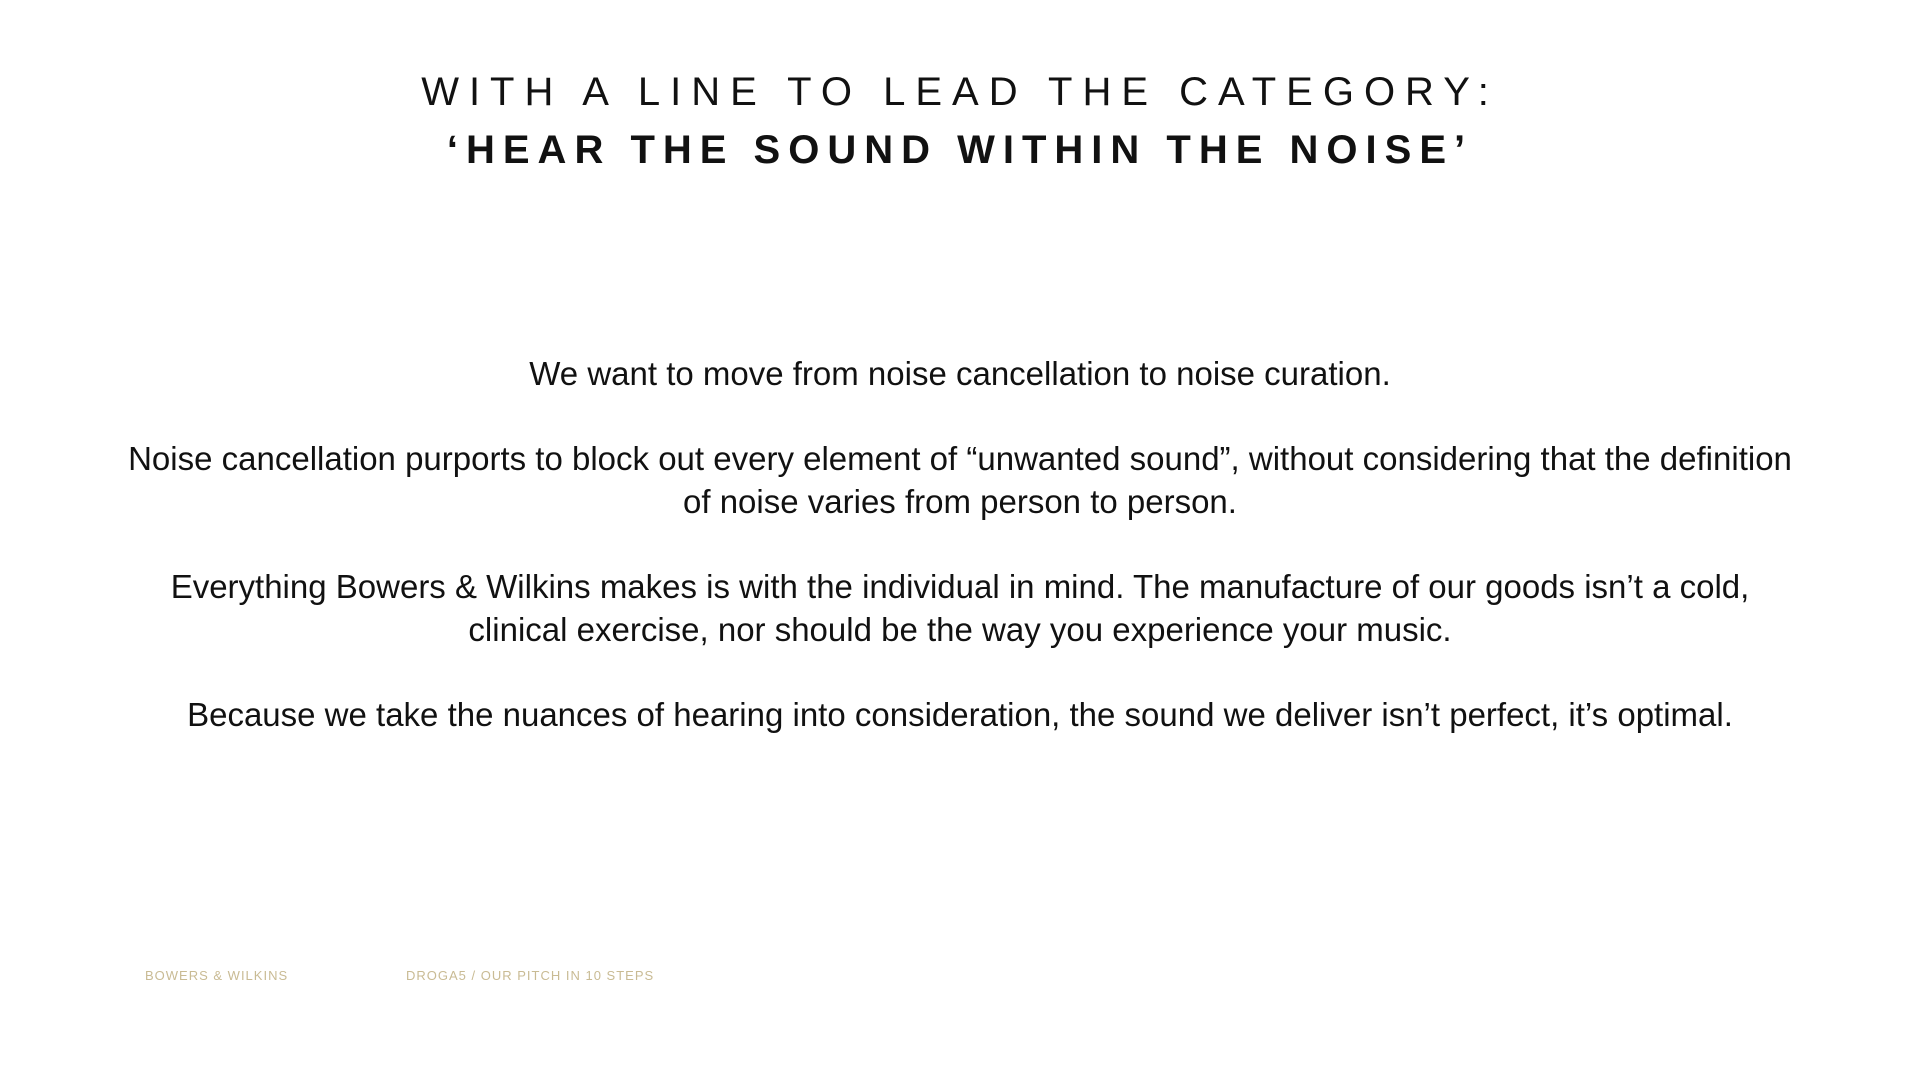 The width and height of the screenshot is (1920, 1080). I want to click on footer-pitch-label: DROGA5 / OUR PITCH IN 10 STEPS, so click(530, 975).